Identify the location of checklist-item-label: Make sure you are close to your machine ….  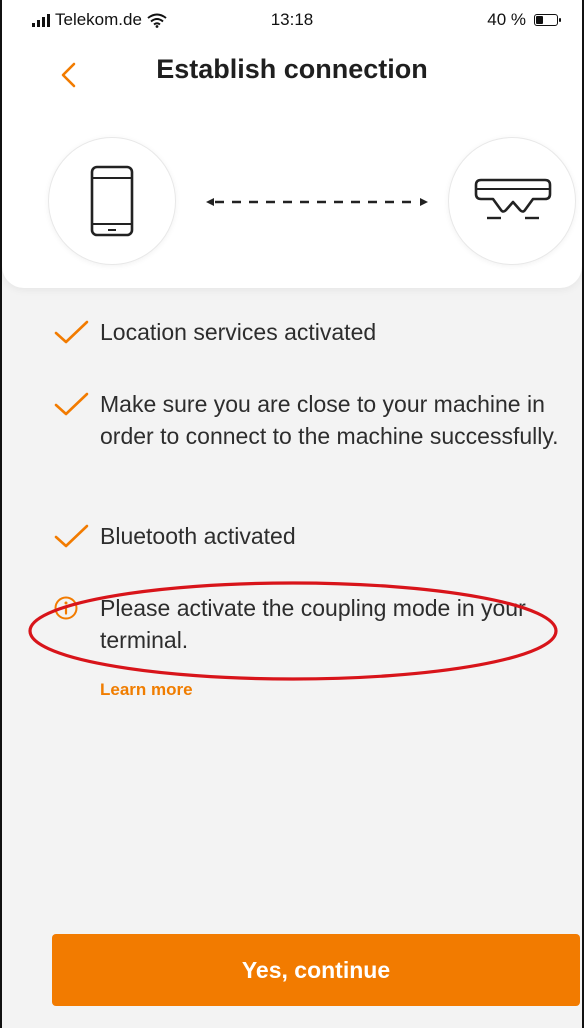
(329, 420).